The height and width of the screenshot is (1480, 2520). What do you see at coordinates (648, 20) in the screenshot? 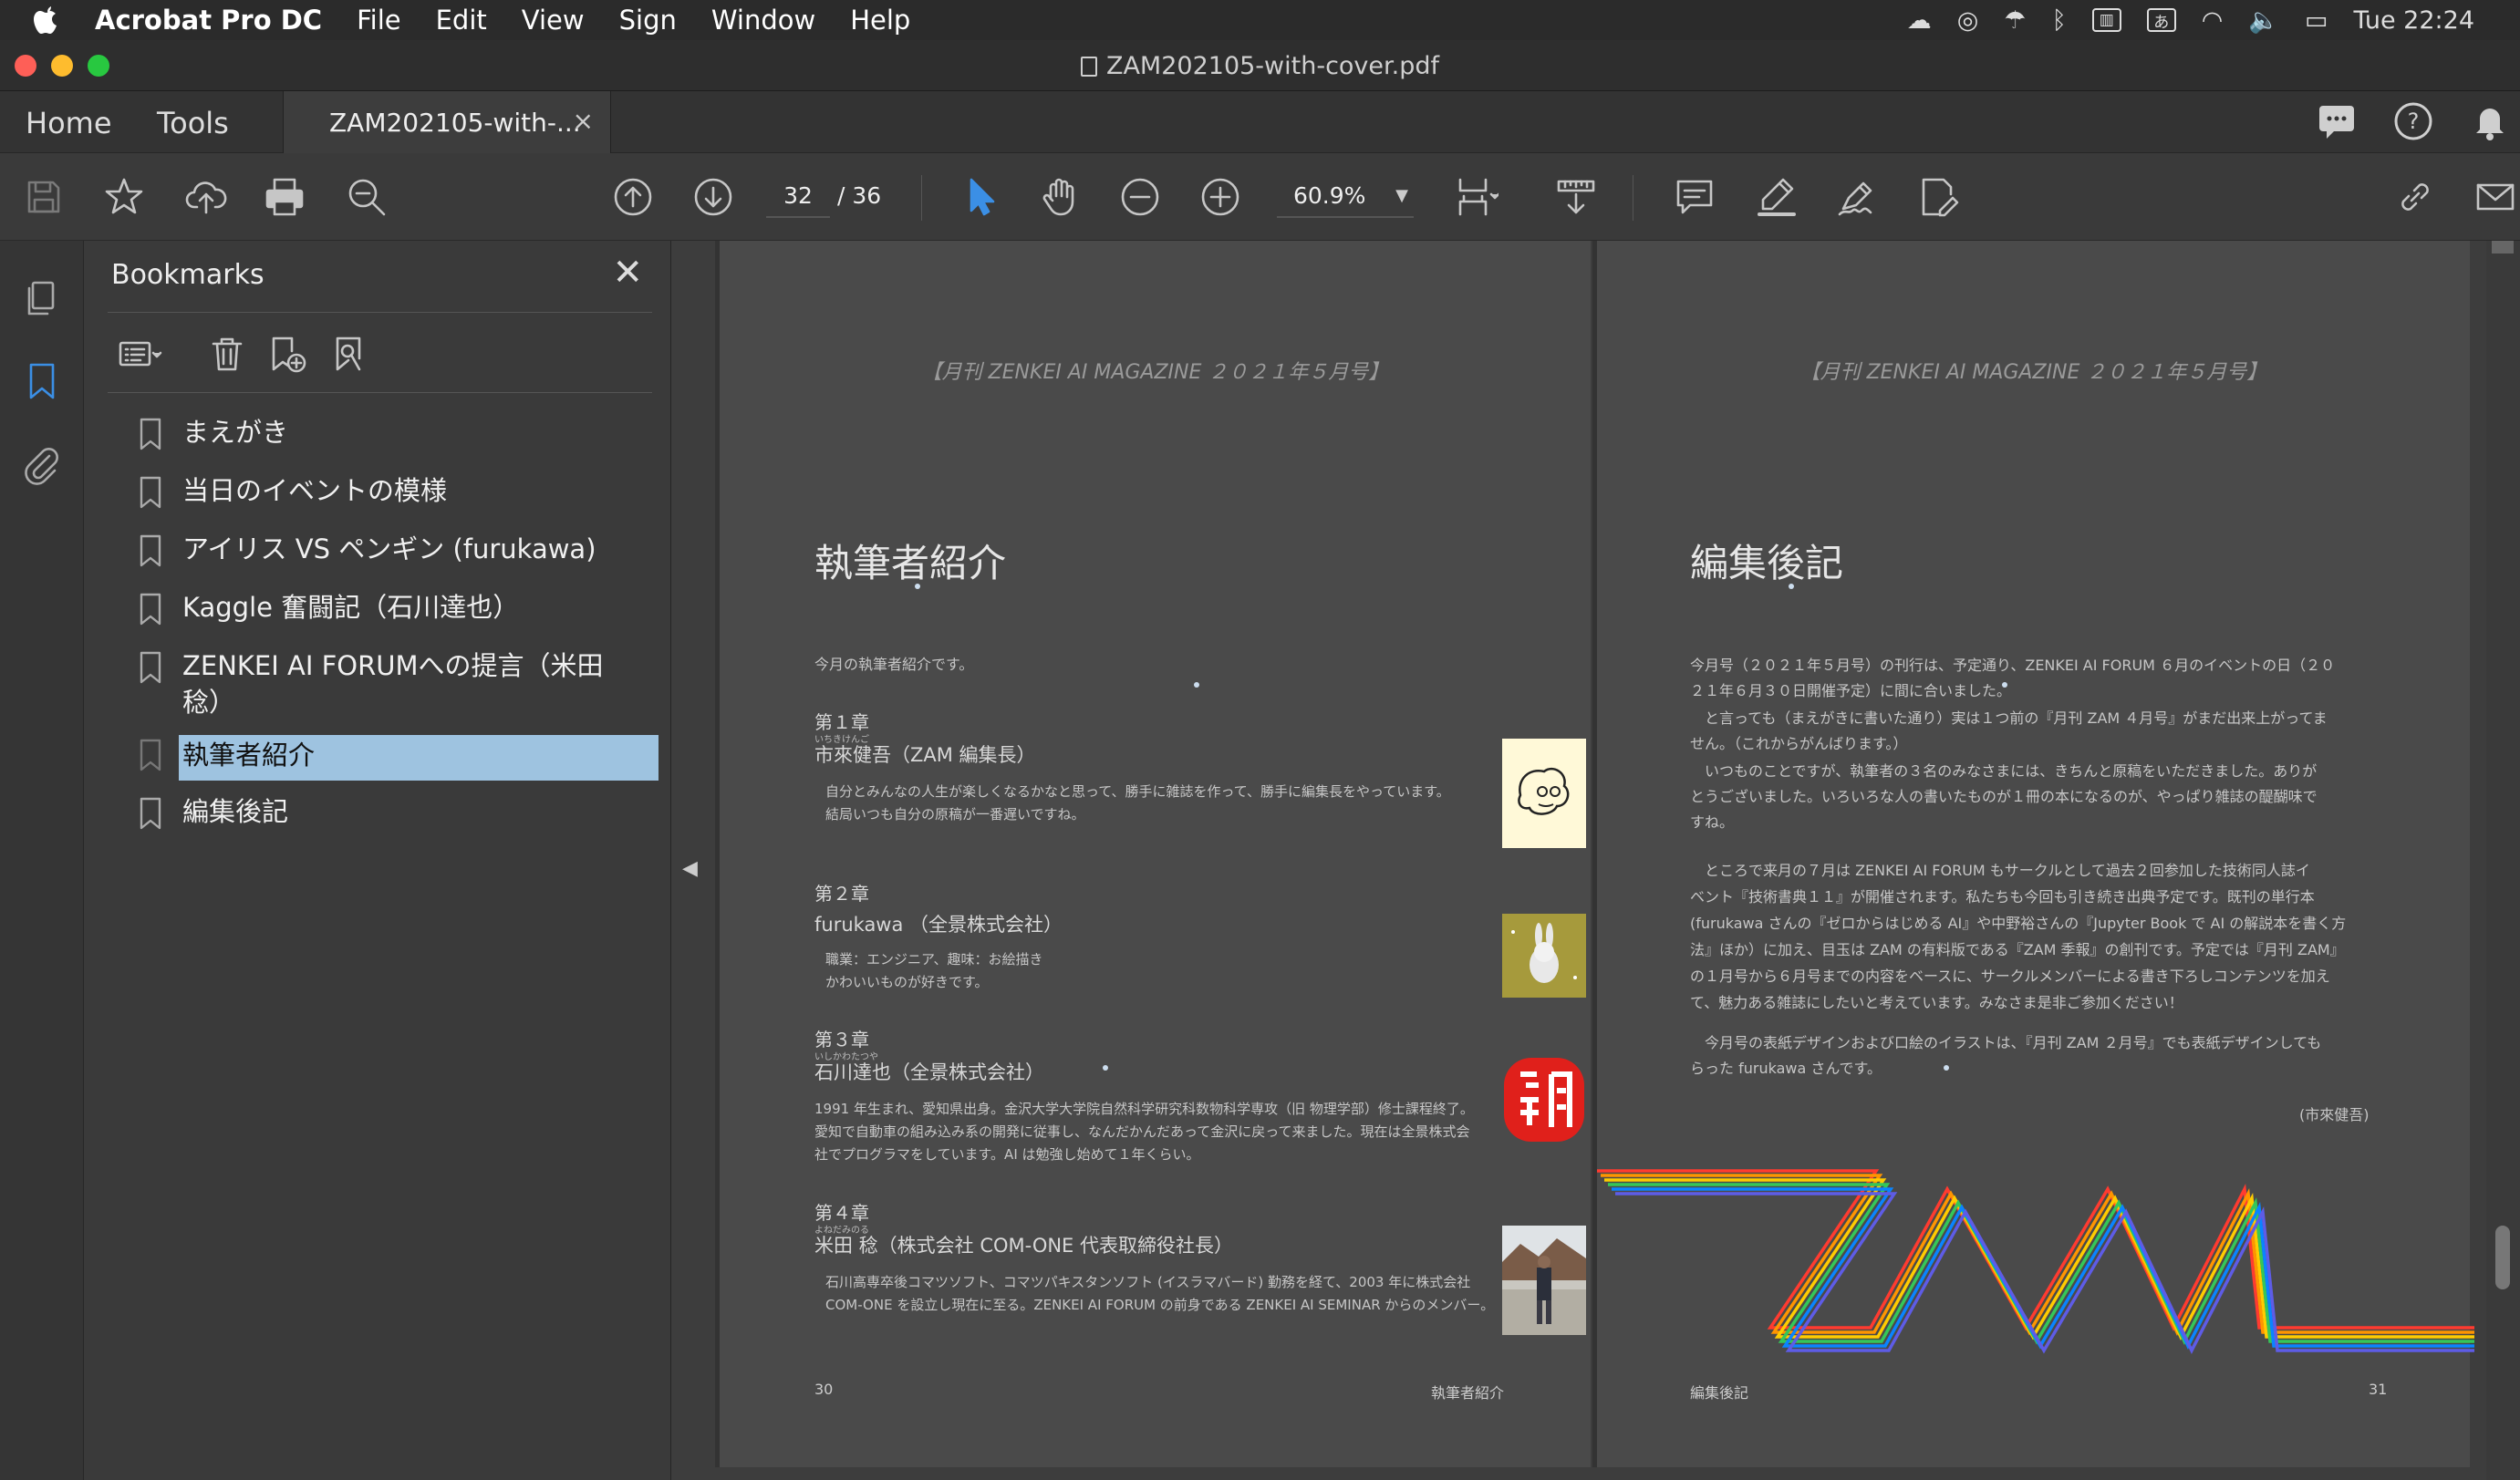
I see `menu-sign: Sign` at bounding box center [648, 20].